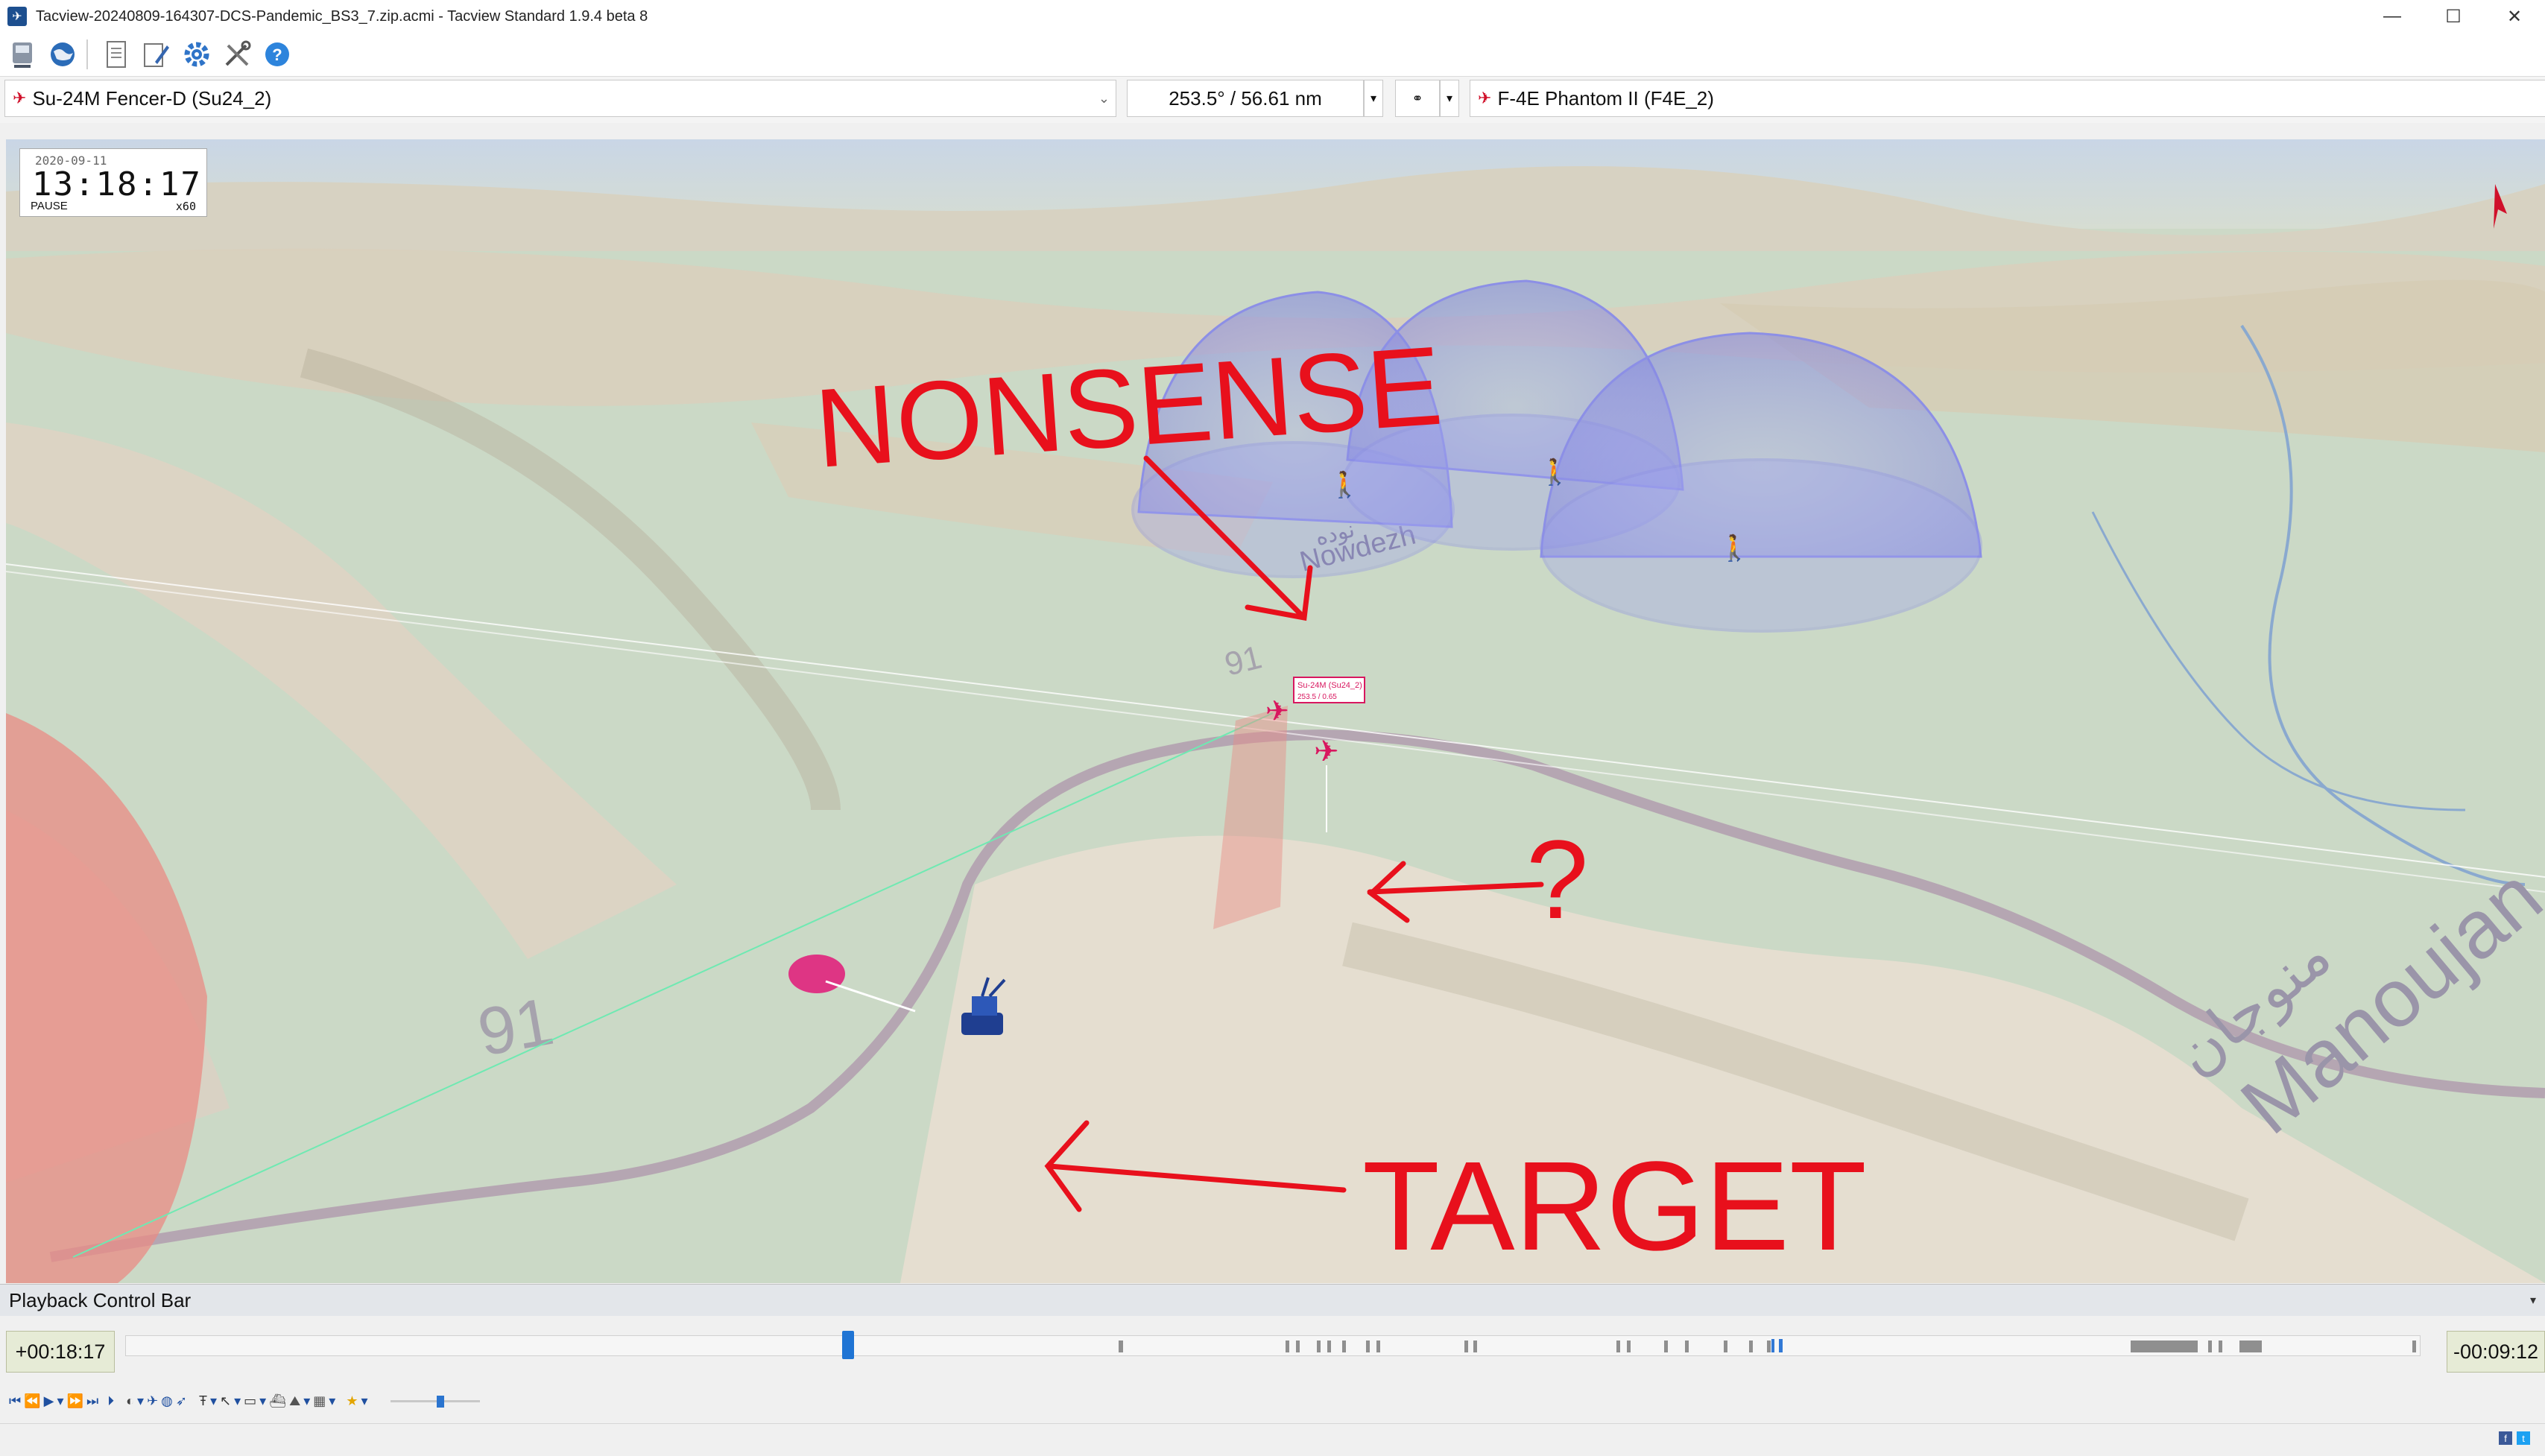 The width and height of the screenshot is (2545, 1456). What do you see at coordinates (60, 1401) in the screenshot?
I see `play-speed-dropdown-icon: ▾` at bounding box center [60, 1401].